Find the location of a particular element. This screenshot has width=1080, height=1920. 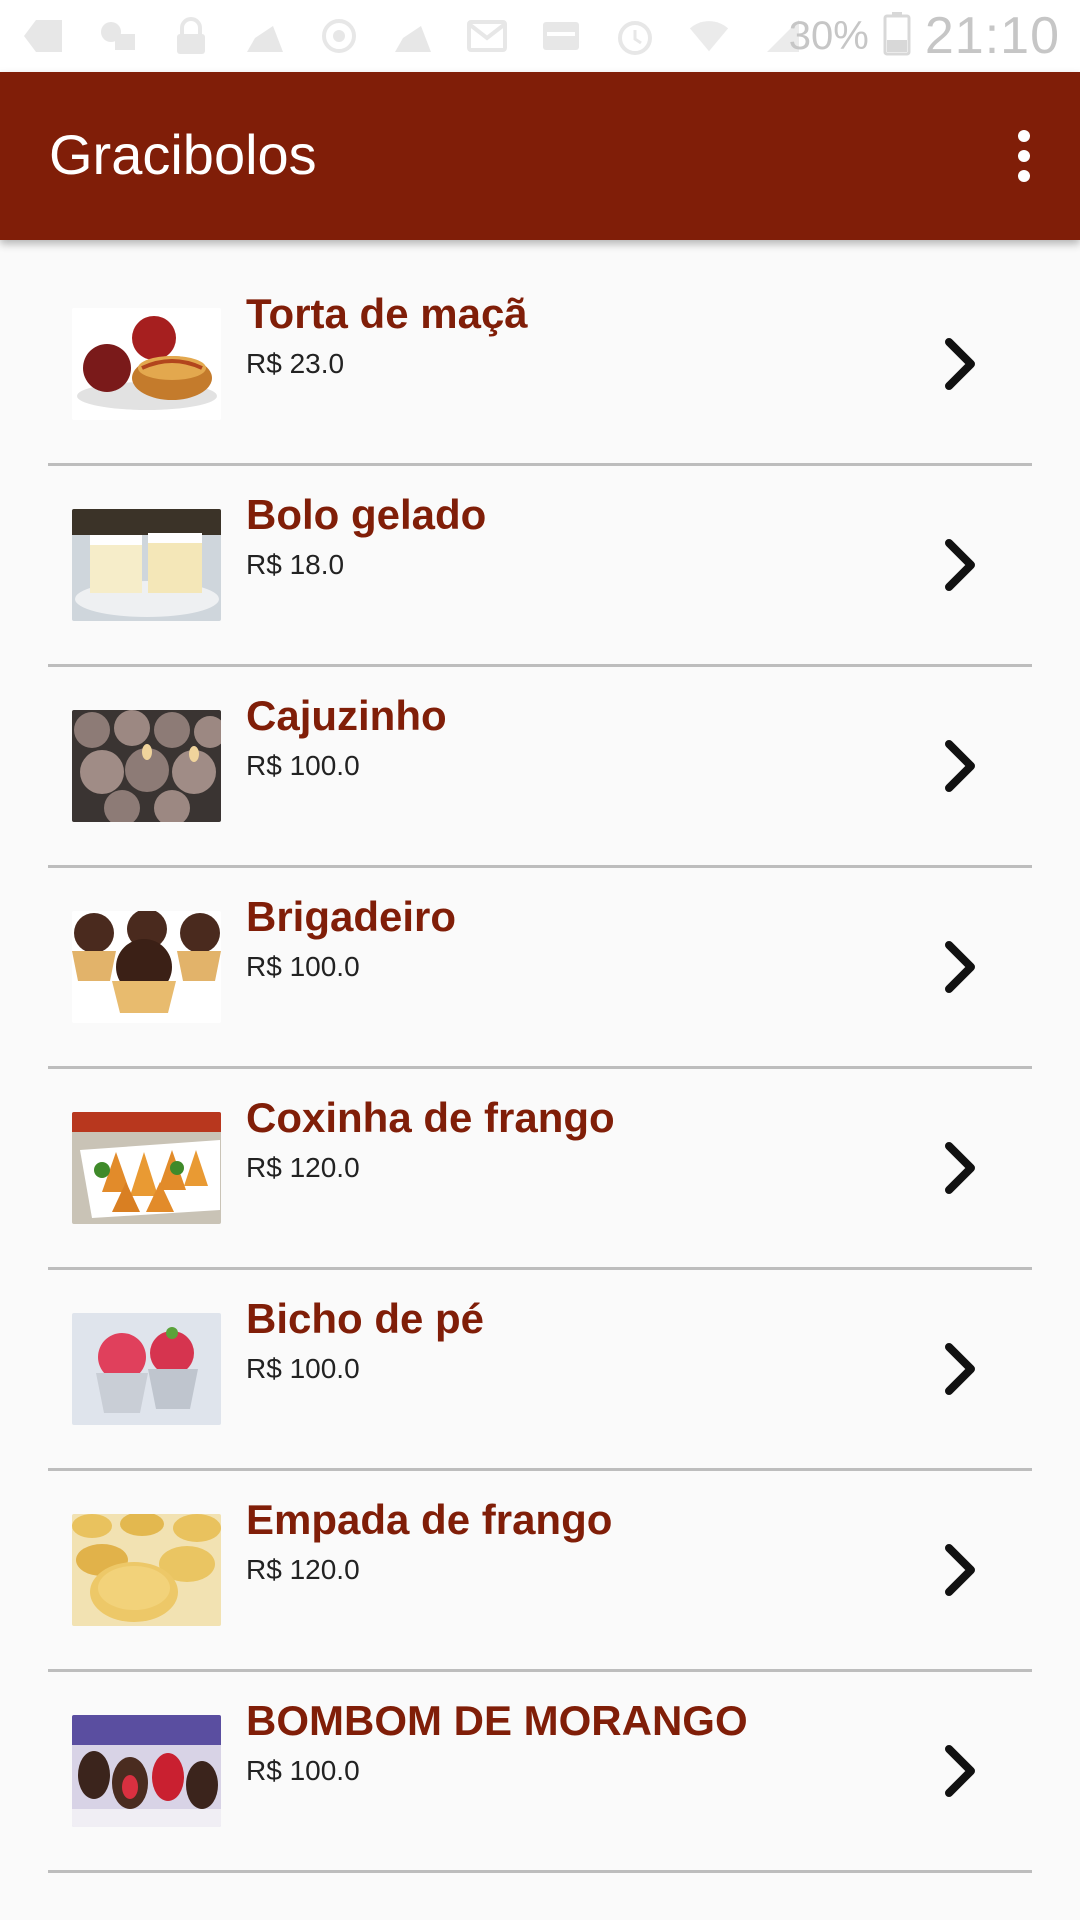

product-row: Brigadeiro R$ 100.0 is located at coordinates (540, 968).